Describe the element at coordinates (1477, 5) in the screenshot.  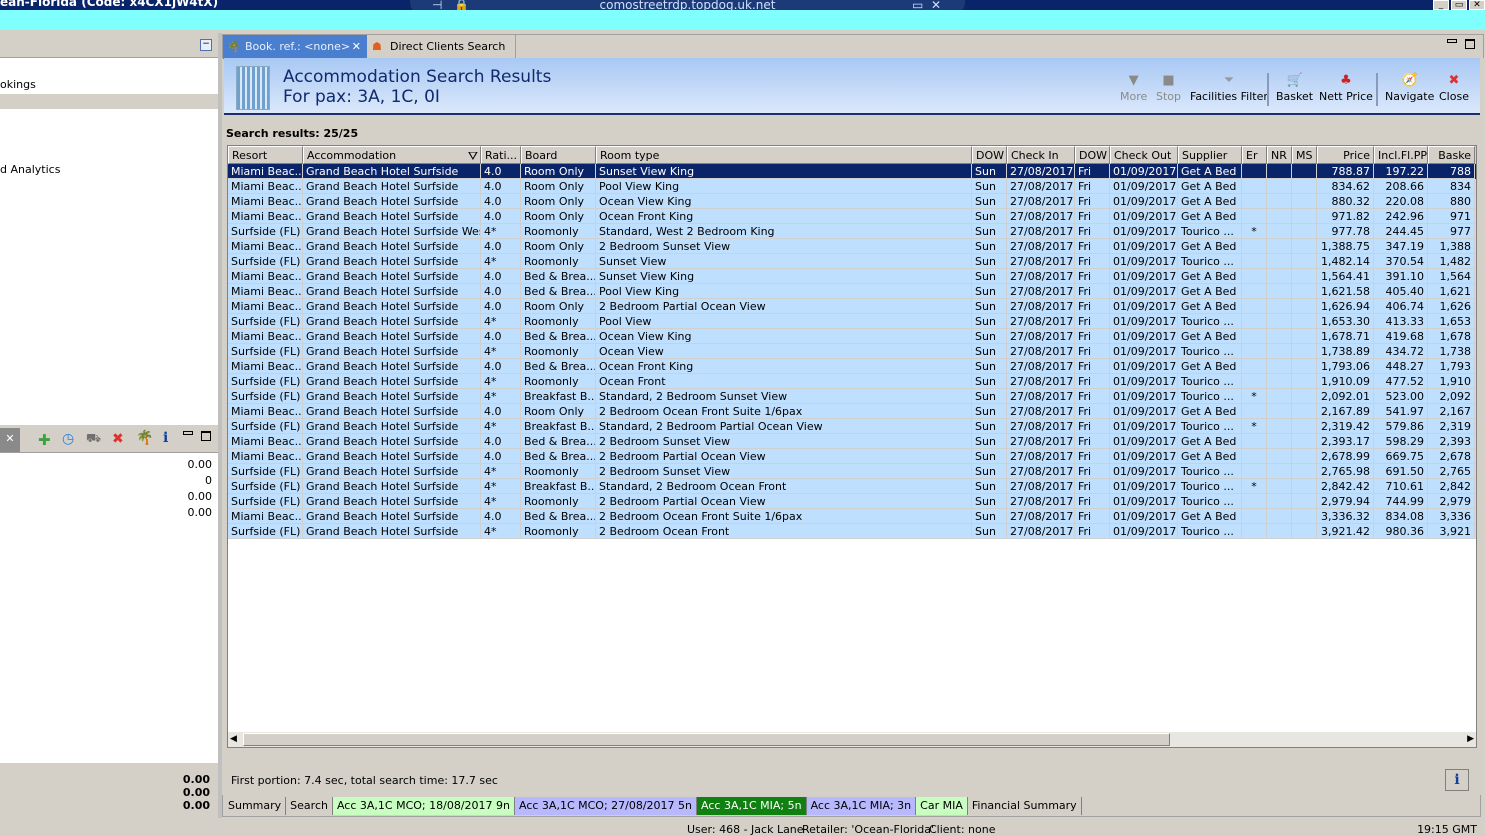
I see `close-window-button: ✕` at that location.